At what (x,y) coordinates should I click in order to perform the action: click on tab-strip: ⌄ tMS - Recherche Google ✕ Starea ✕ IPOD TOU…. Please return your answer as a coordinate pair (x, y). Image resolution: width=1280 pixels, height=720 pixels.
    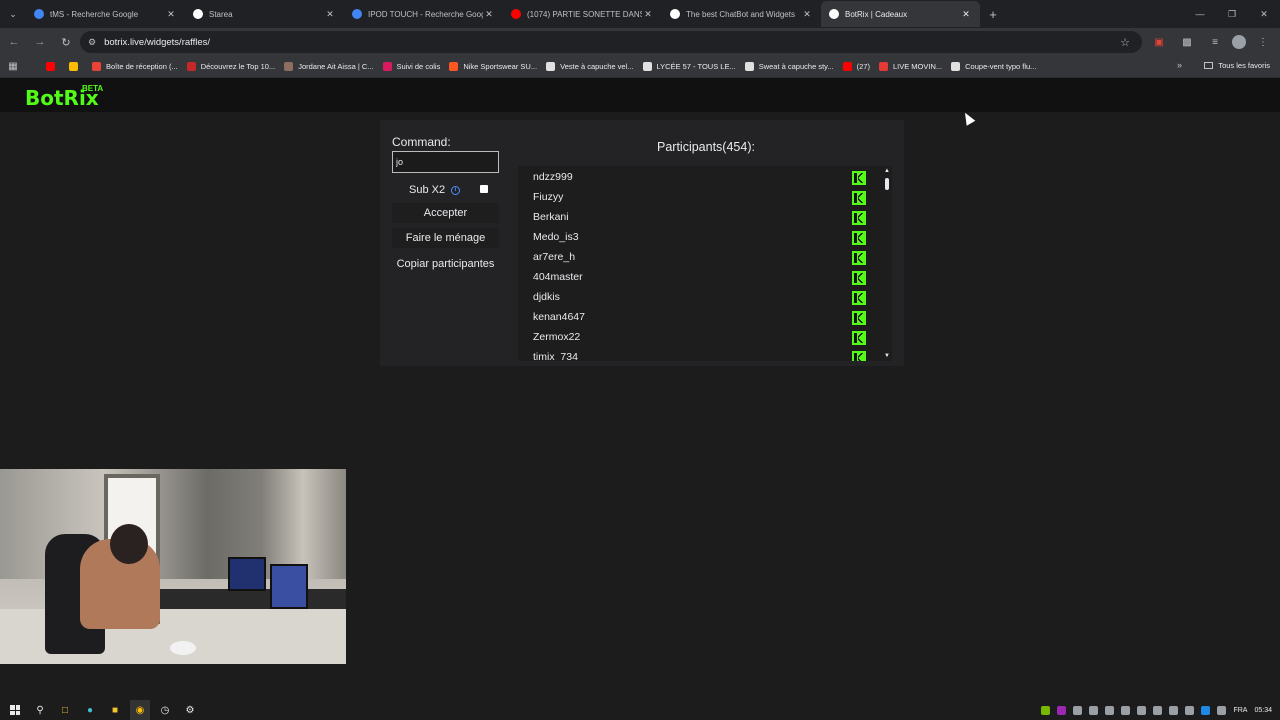
    Looking at the image, I should click on (640, 14).